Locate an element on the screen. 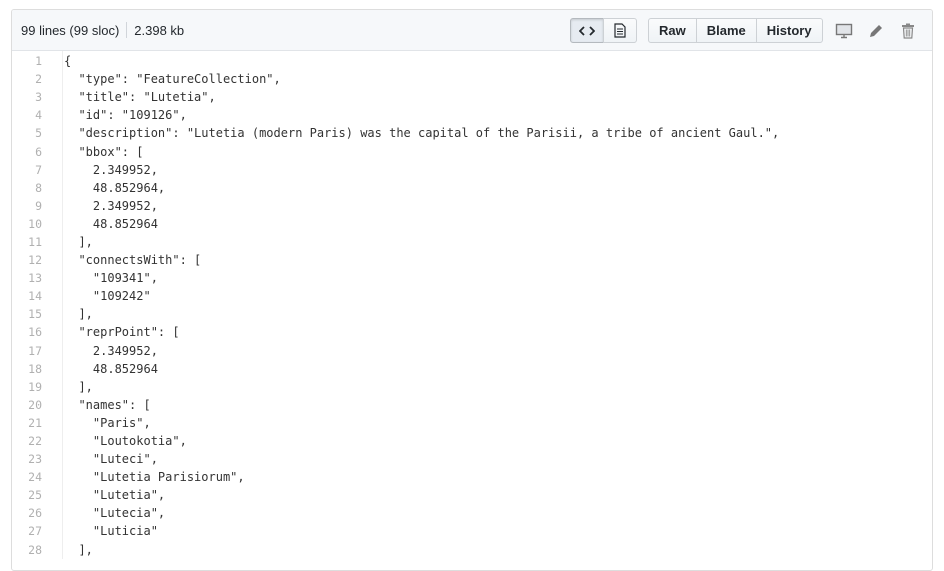 The width and height of the screenshot is (944, 571). line-number: 8 is located at coordinates (32, 188).